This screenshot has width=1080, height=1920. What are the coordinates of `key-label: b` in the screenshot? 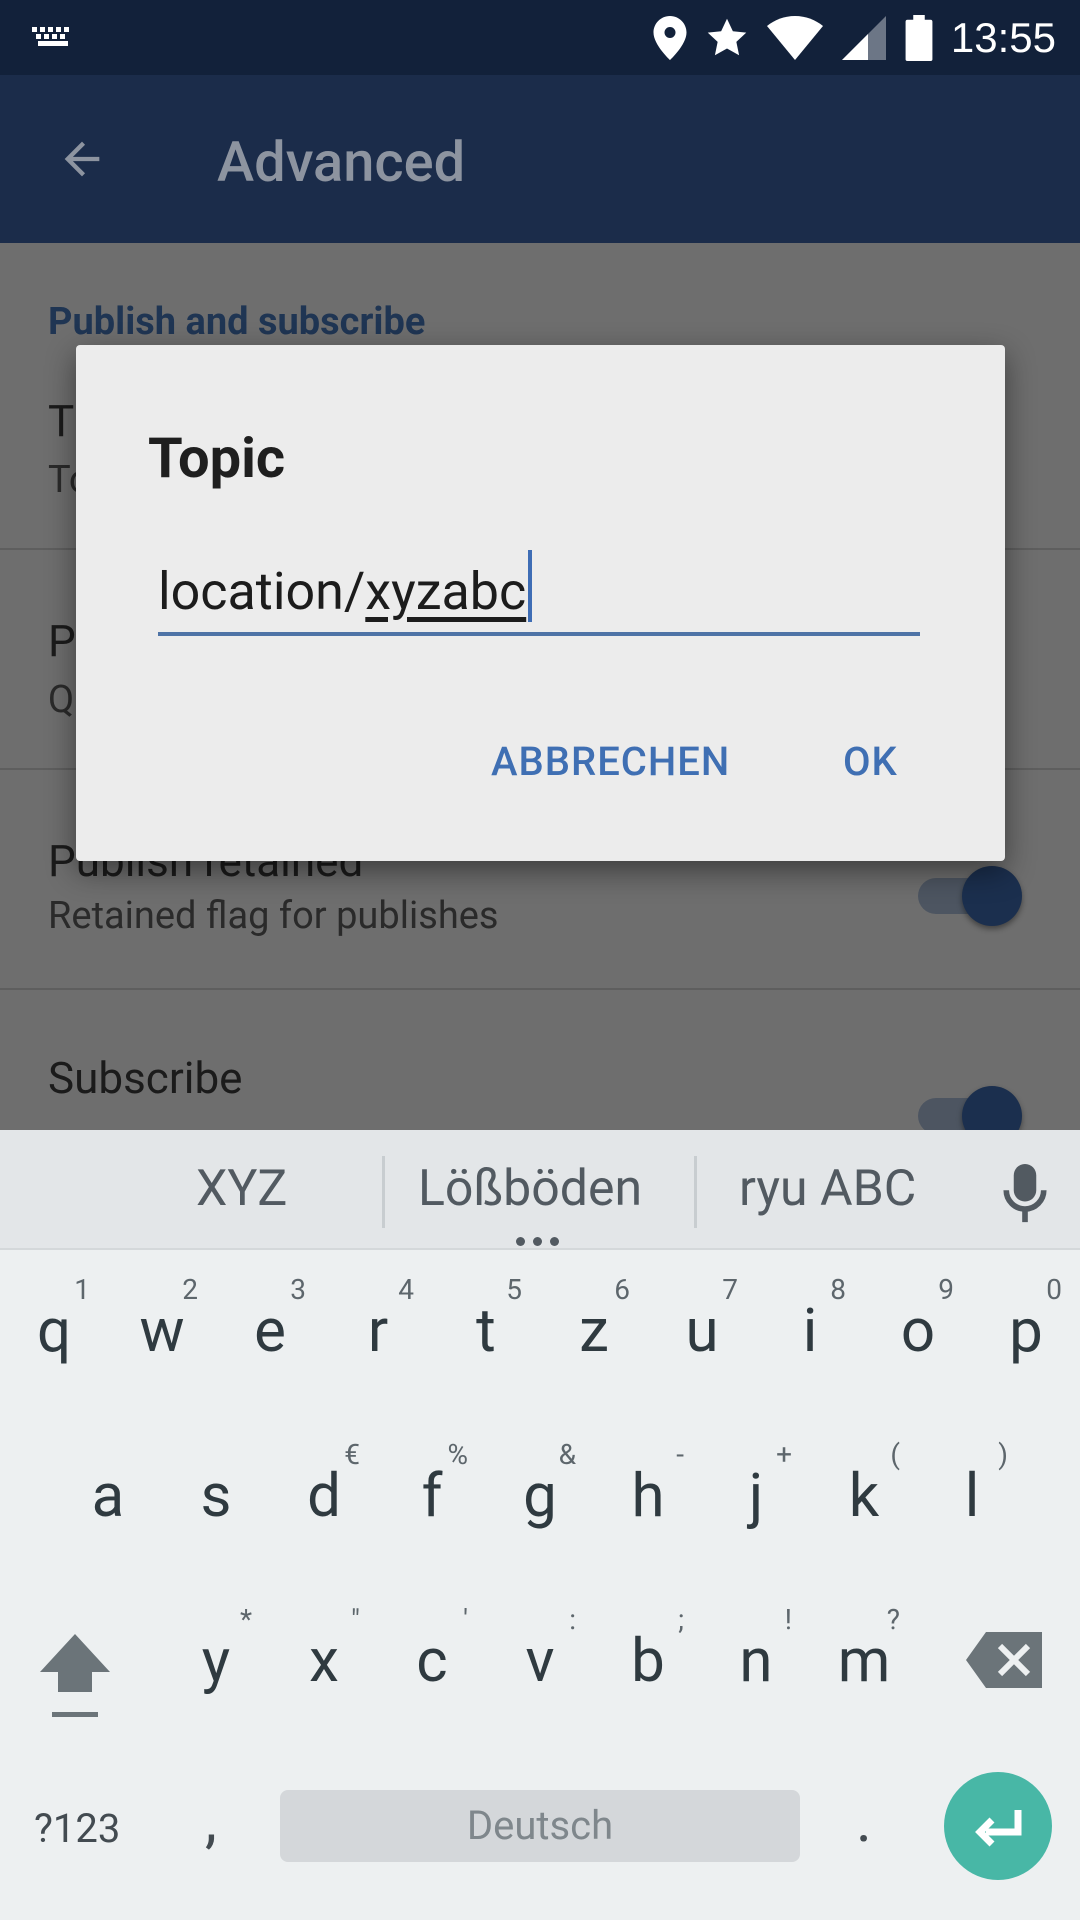 It's located at (648, 1660).